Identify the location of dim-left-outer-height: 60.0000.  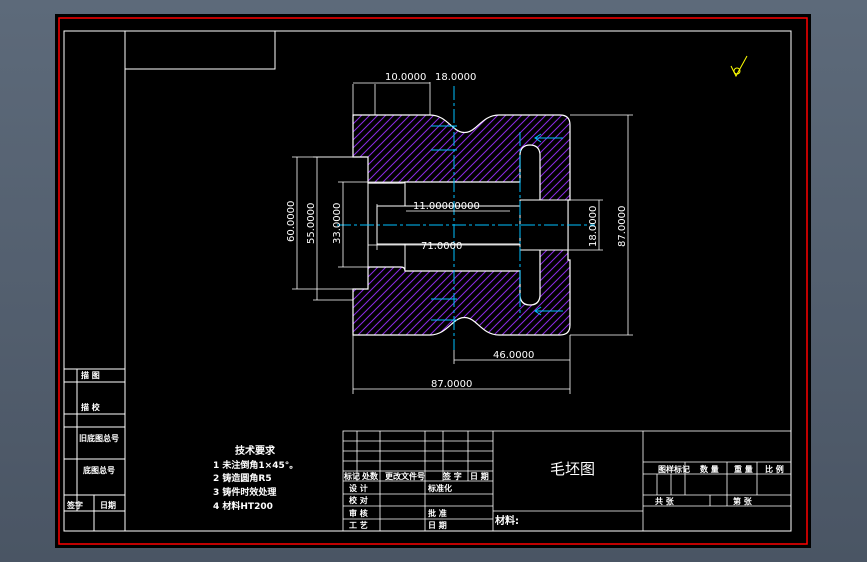
(291, 221).